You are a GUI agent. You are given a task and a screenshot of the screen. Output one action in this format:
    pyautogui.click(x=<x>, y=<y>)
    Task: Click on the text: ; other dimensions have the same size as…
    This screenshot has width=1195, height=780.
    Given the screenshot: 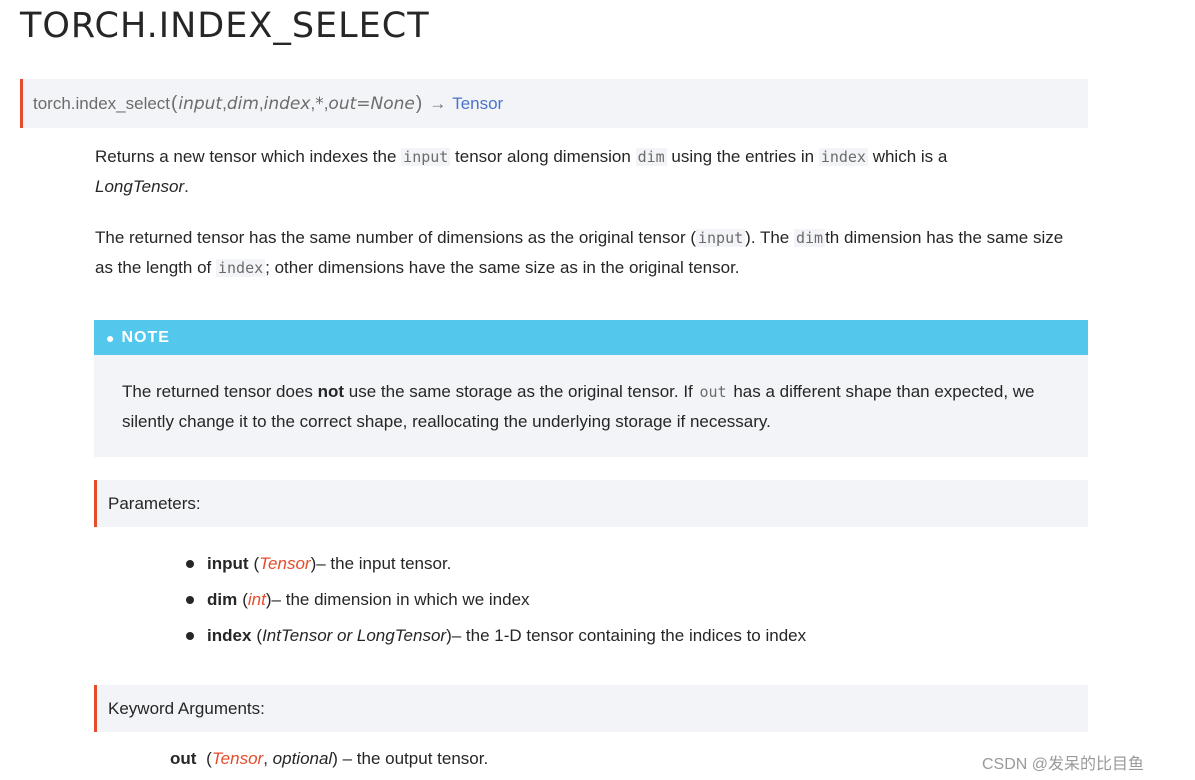 What is the action you would take?
    pyautogui.click(x=502, y=267)
    